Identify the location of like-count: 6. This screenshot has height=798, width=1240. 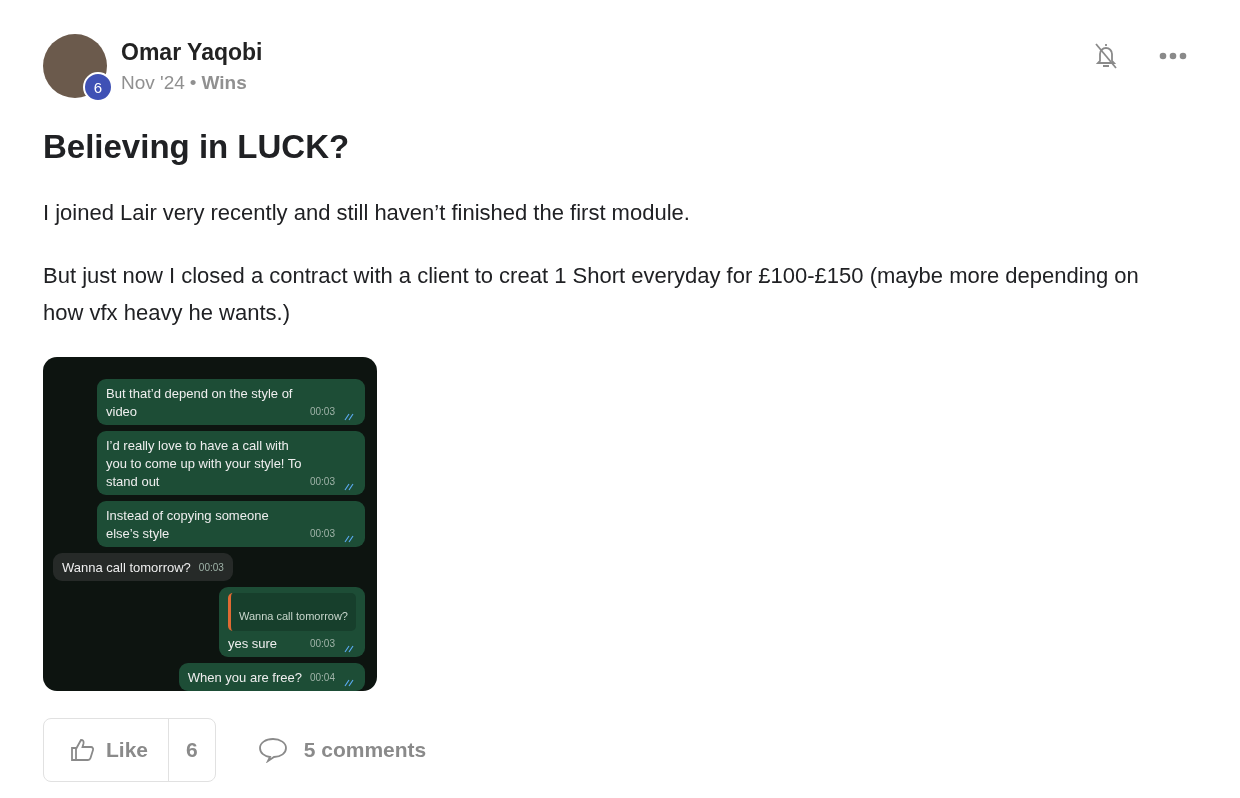
(192, 750).